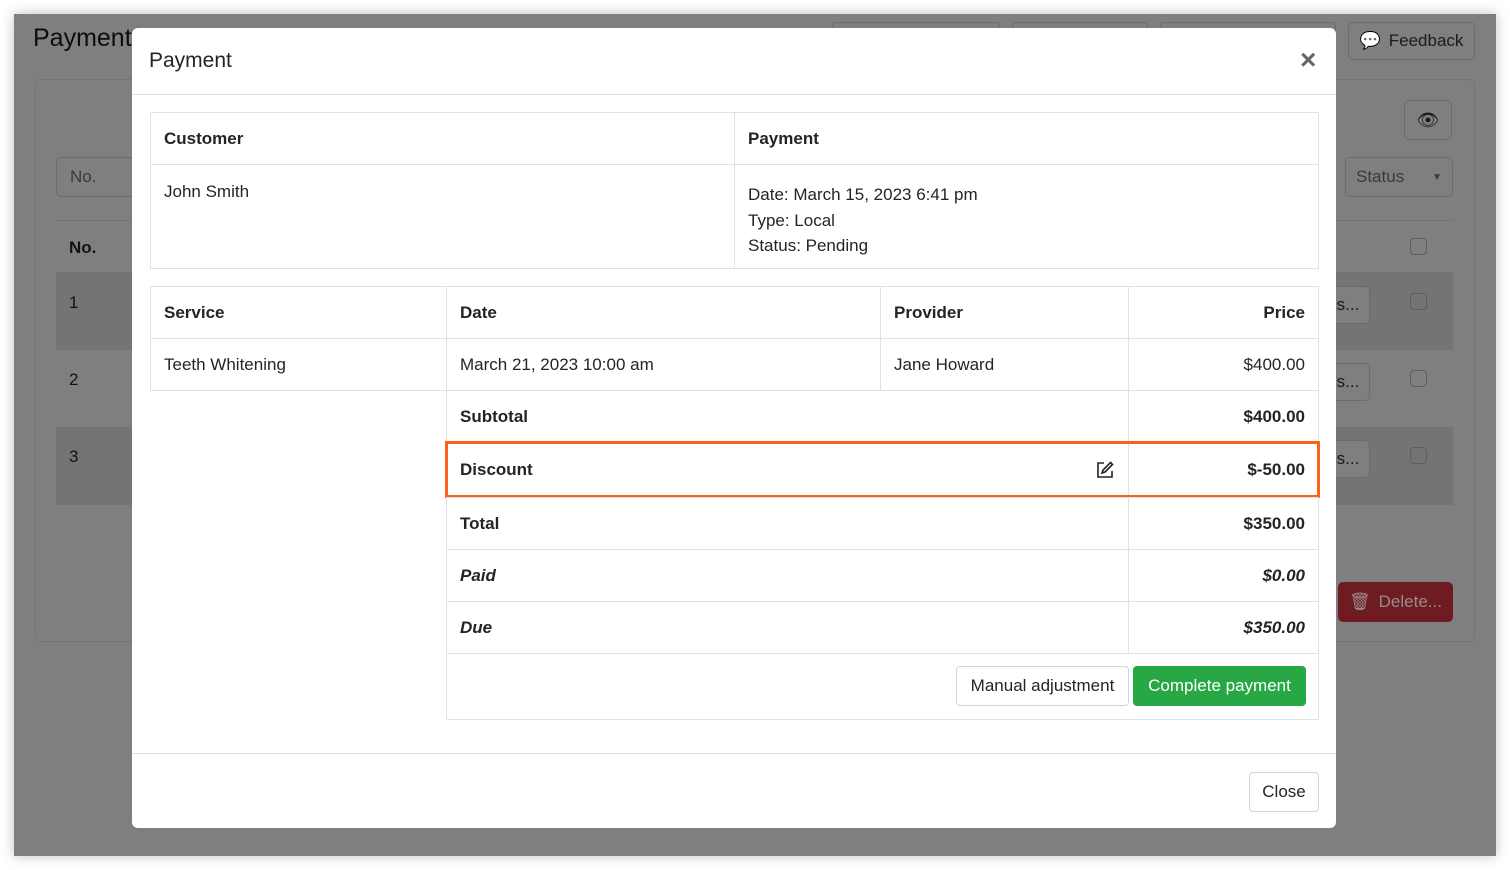 The image size is (1510, 870). I want to click on price-header: Price, so click(1223, 312).